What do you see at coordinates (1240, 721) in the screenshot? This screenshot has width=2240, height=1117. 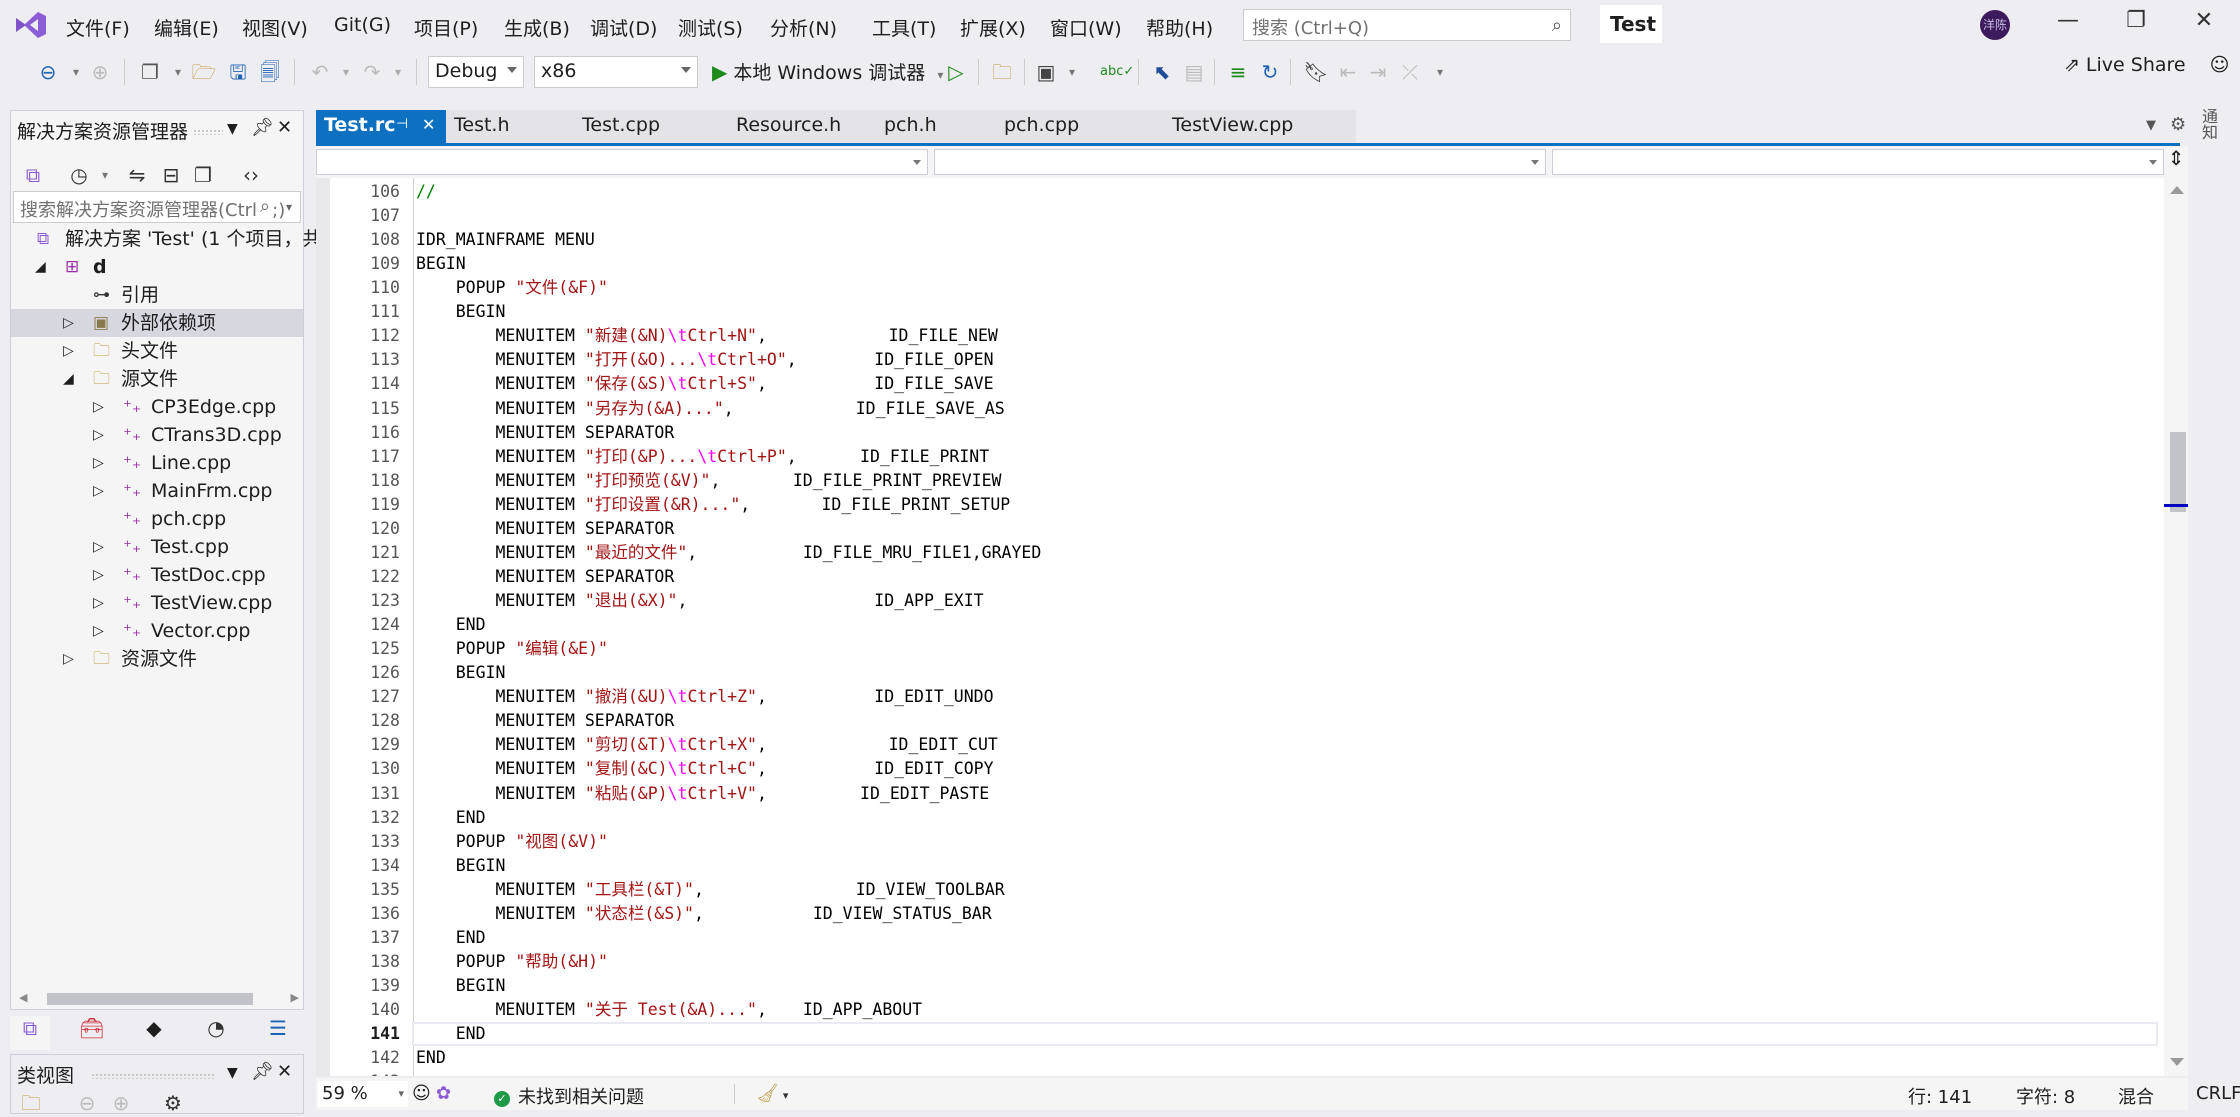 I see `code-line: 128 MENUITEM SEPARATOR` at bounding box center [1240, 721].